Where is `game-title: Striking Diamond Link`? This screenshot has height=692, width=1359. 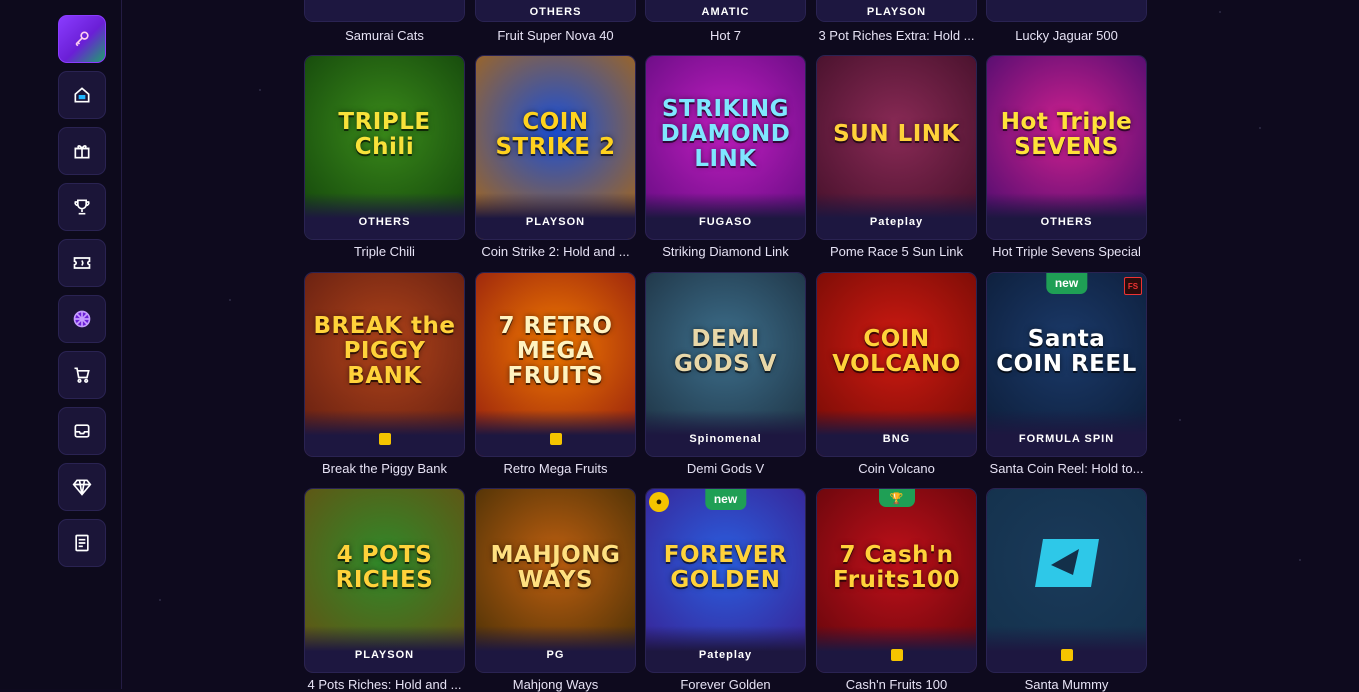 game-title: Striking Diamond Link is located at coordinates (725, 251).